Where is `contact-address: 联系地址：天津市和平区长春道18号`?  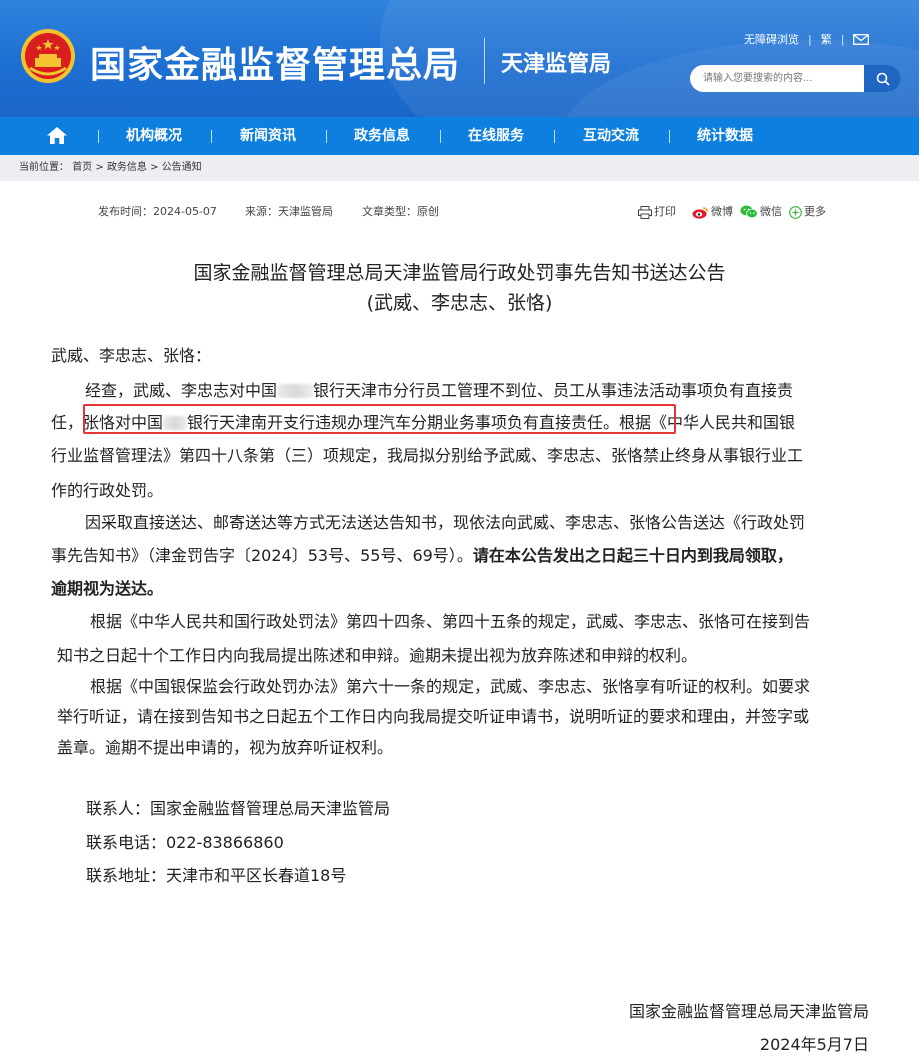 contact-address: 联系地址：天津市和平区长春道18号 is located at coordinates (216, 875).